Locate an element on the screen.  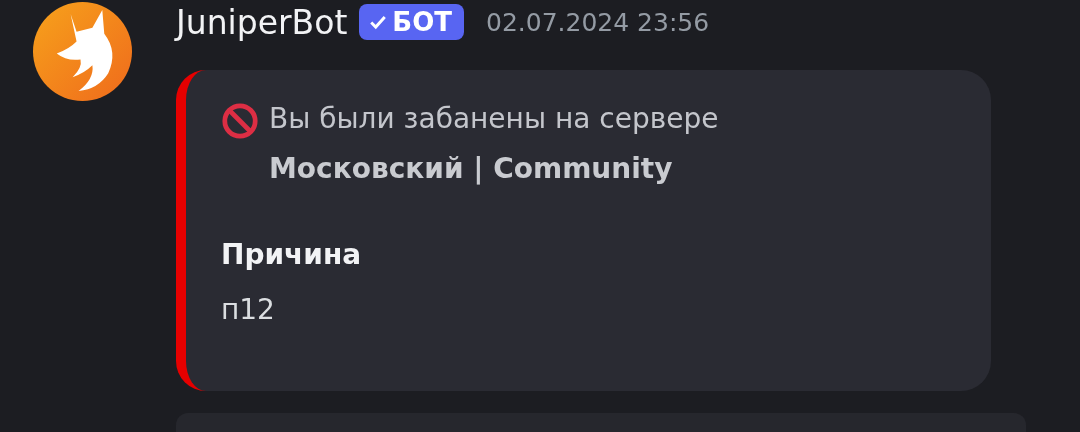
check-icon is located at coordinates (378, 22).